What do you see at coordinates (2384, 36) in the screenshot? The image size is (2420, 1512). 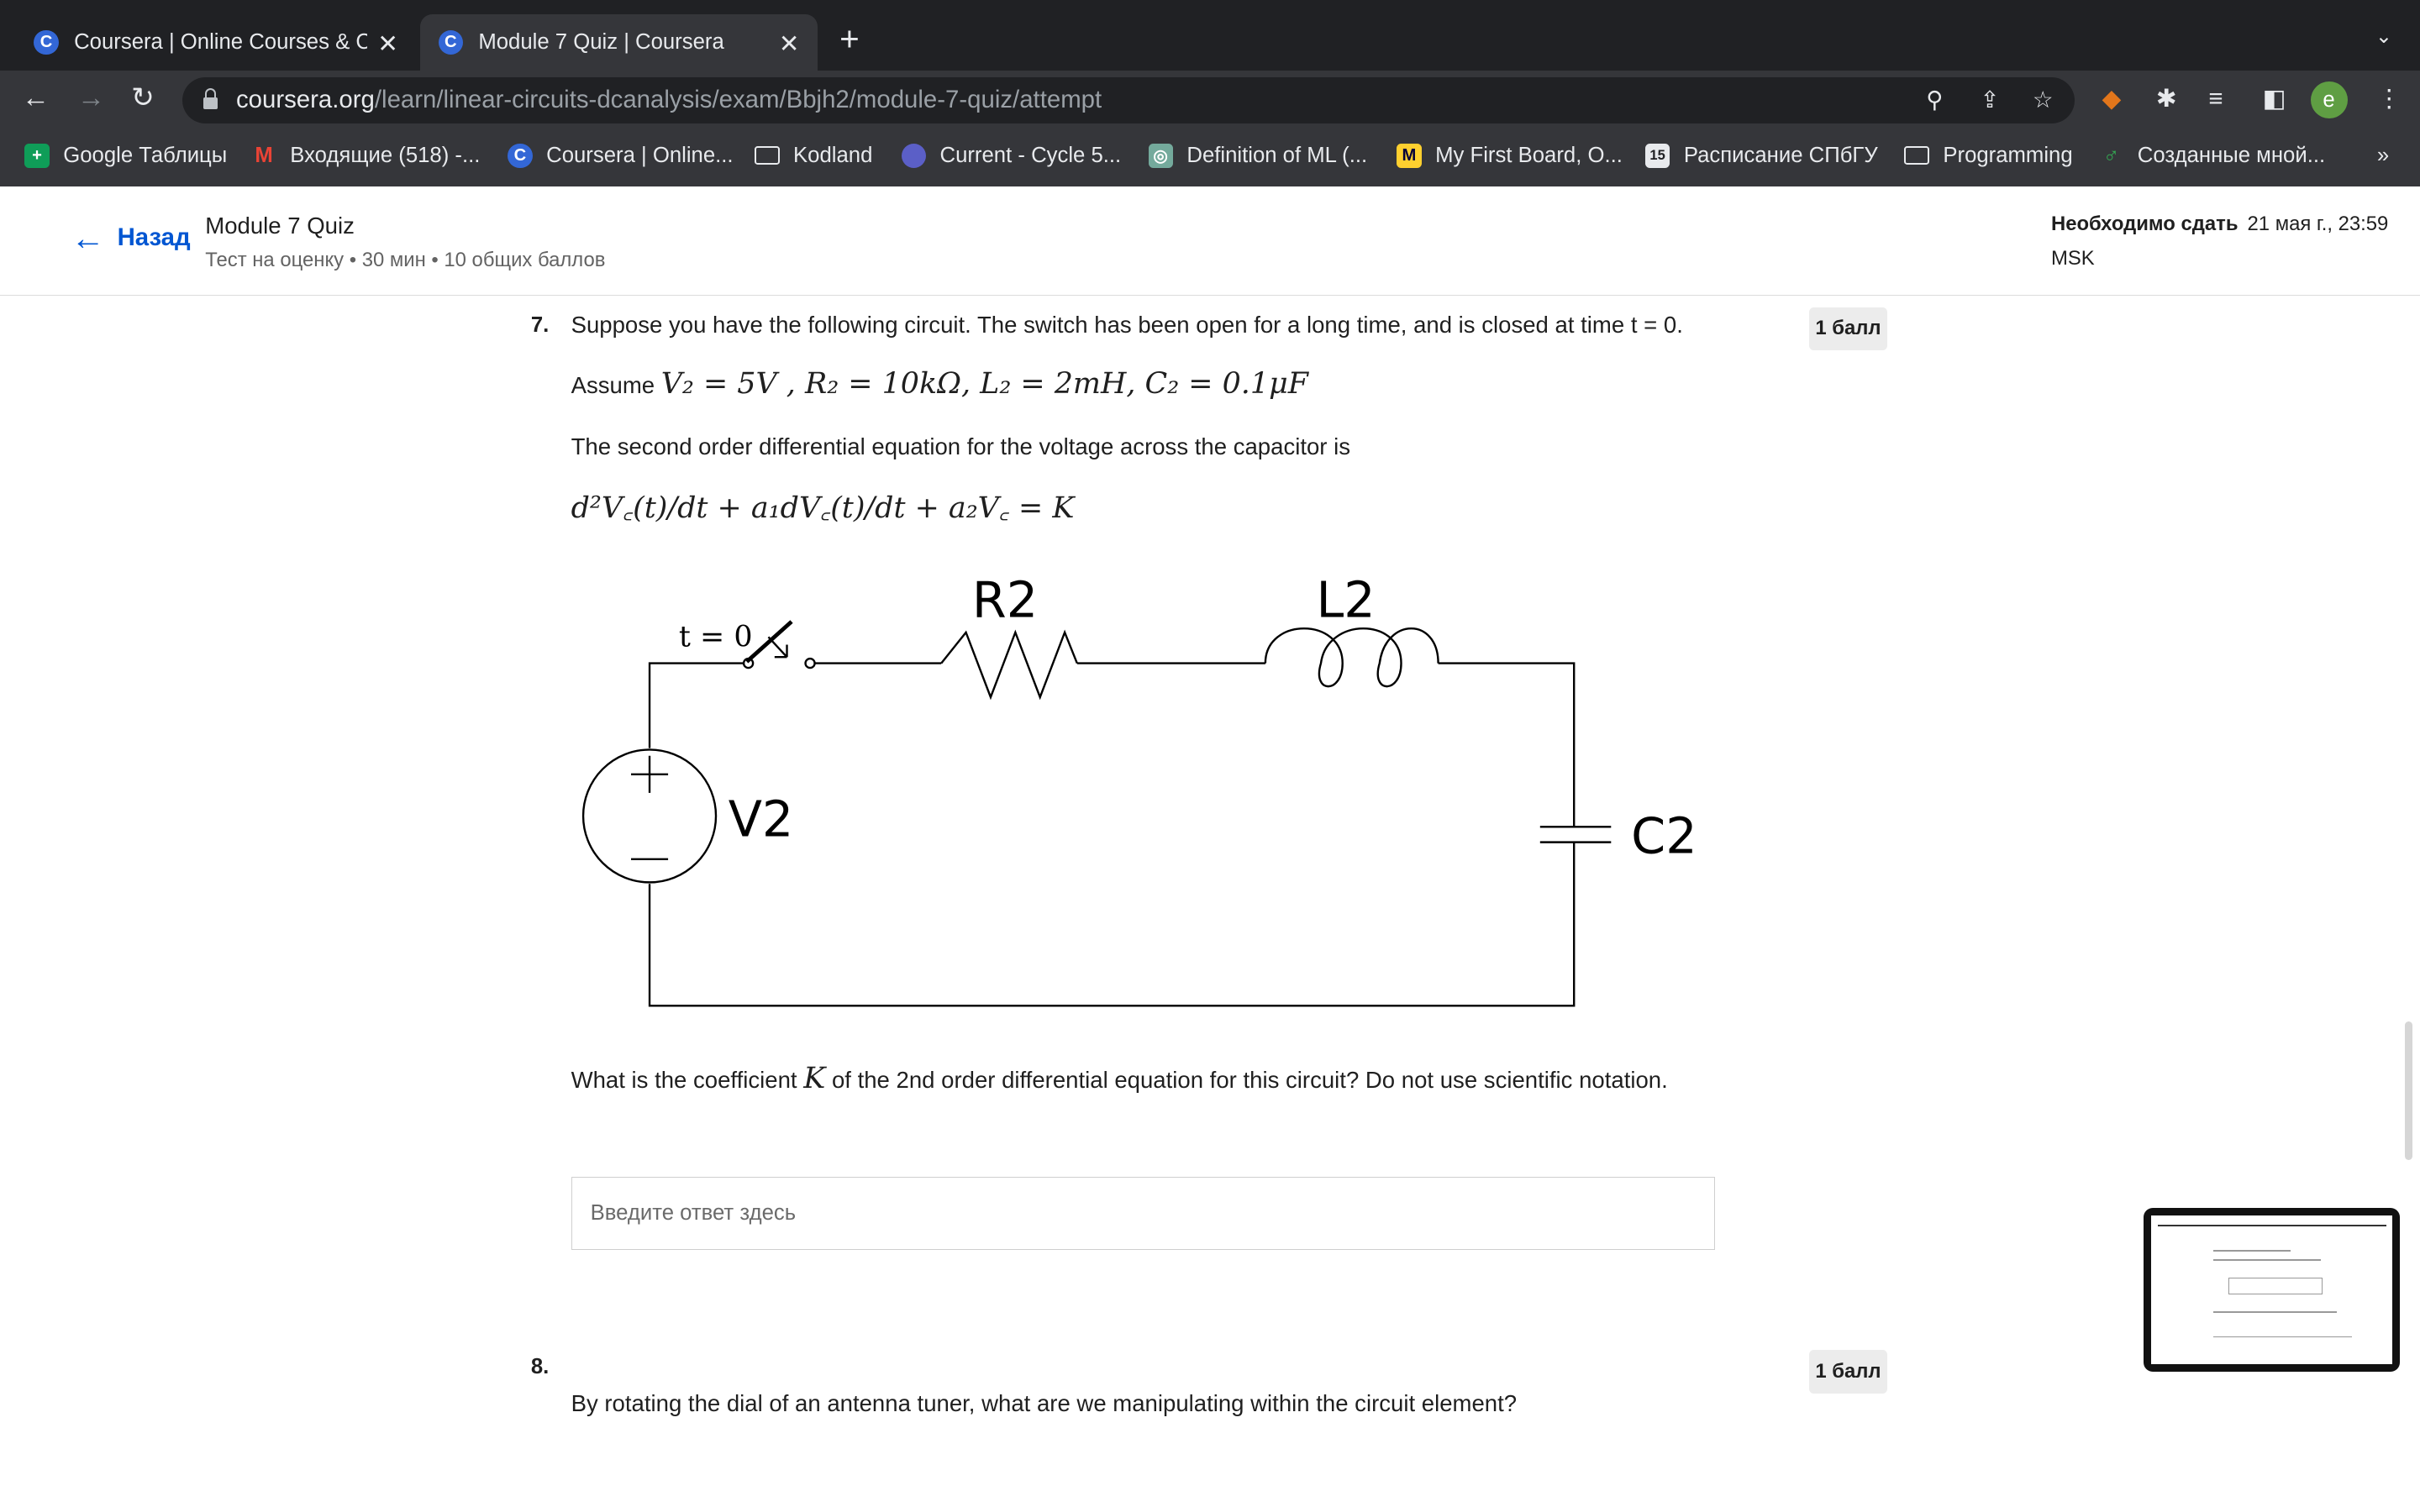 I see `tab-search-chevron-icon: ⌄` at bounding box center [2384, 36].